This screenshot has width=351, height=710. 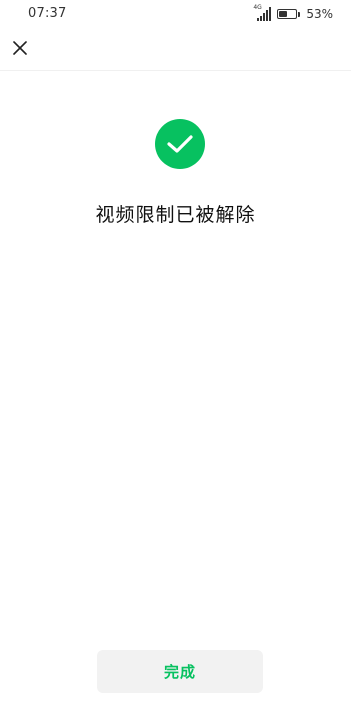 I want to click on battery-icon, so click(x=289, y=14).